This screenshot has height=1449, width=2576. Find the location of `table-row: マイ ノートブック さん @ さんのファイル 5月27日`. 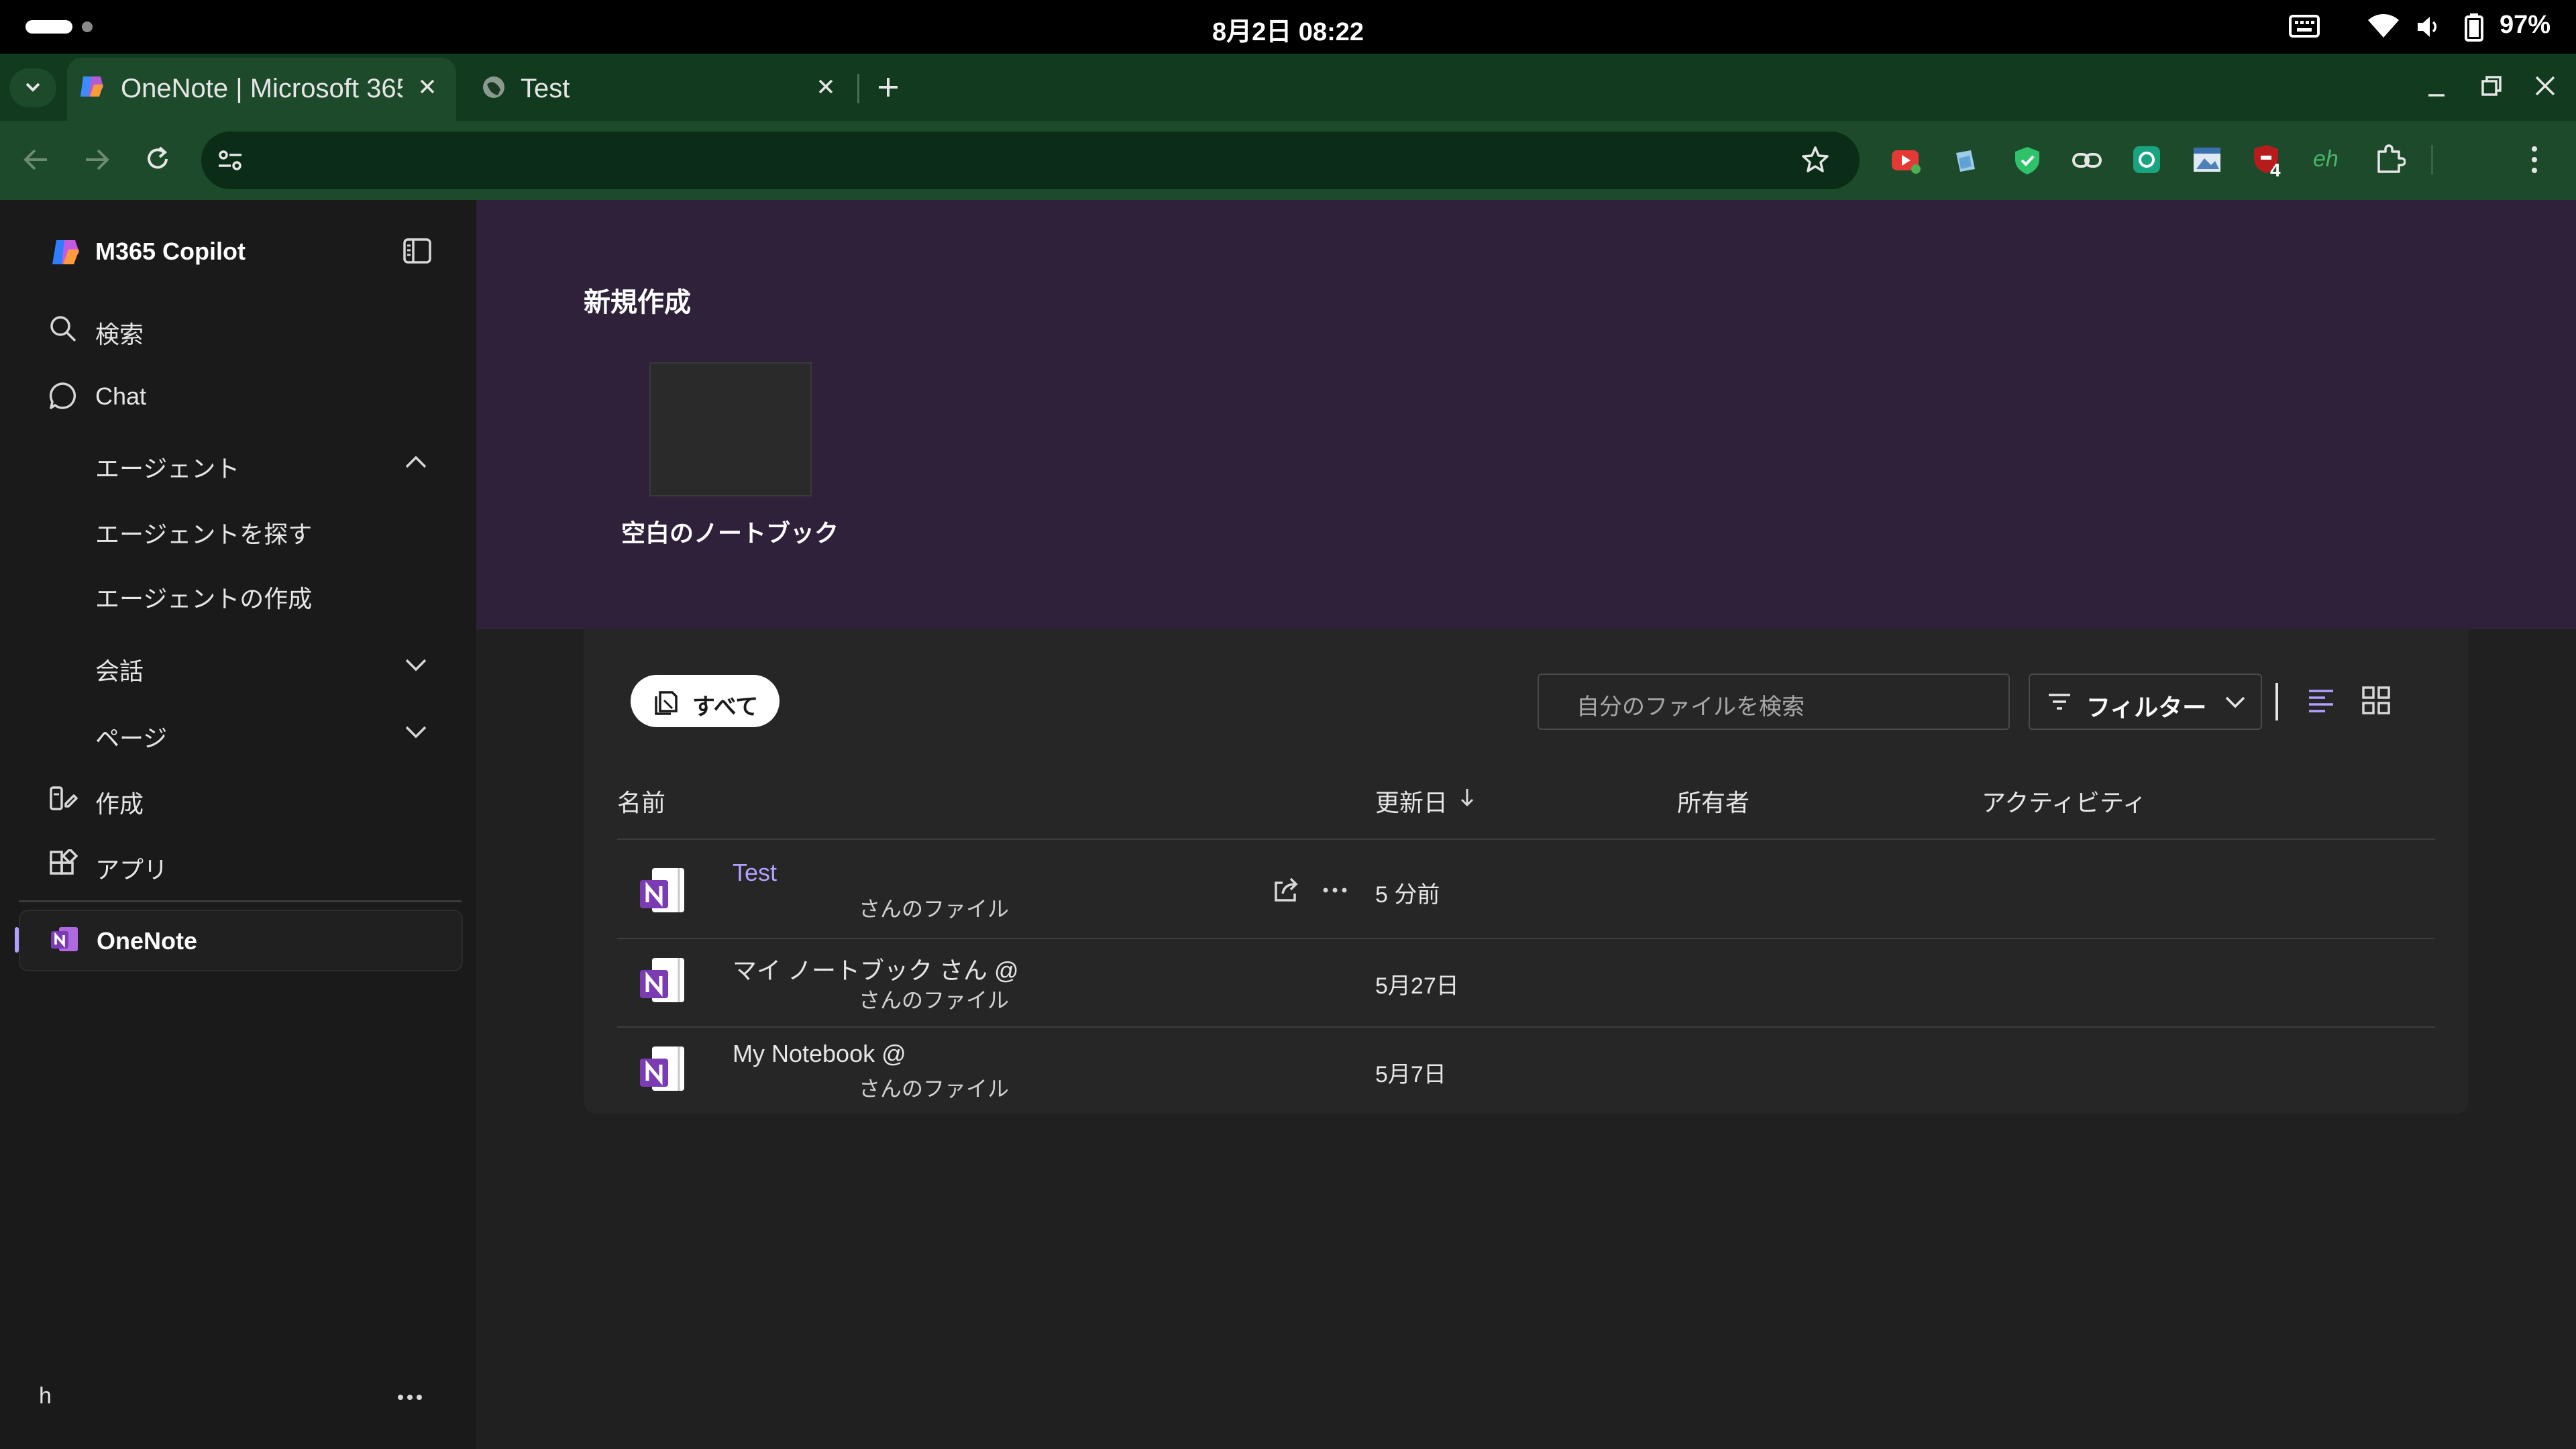

table-row: マイ ノートブック さん @ さんのファイル 5月27日 is located at coordinates (1526, 982).